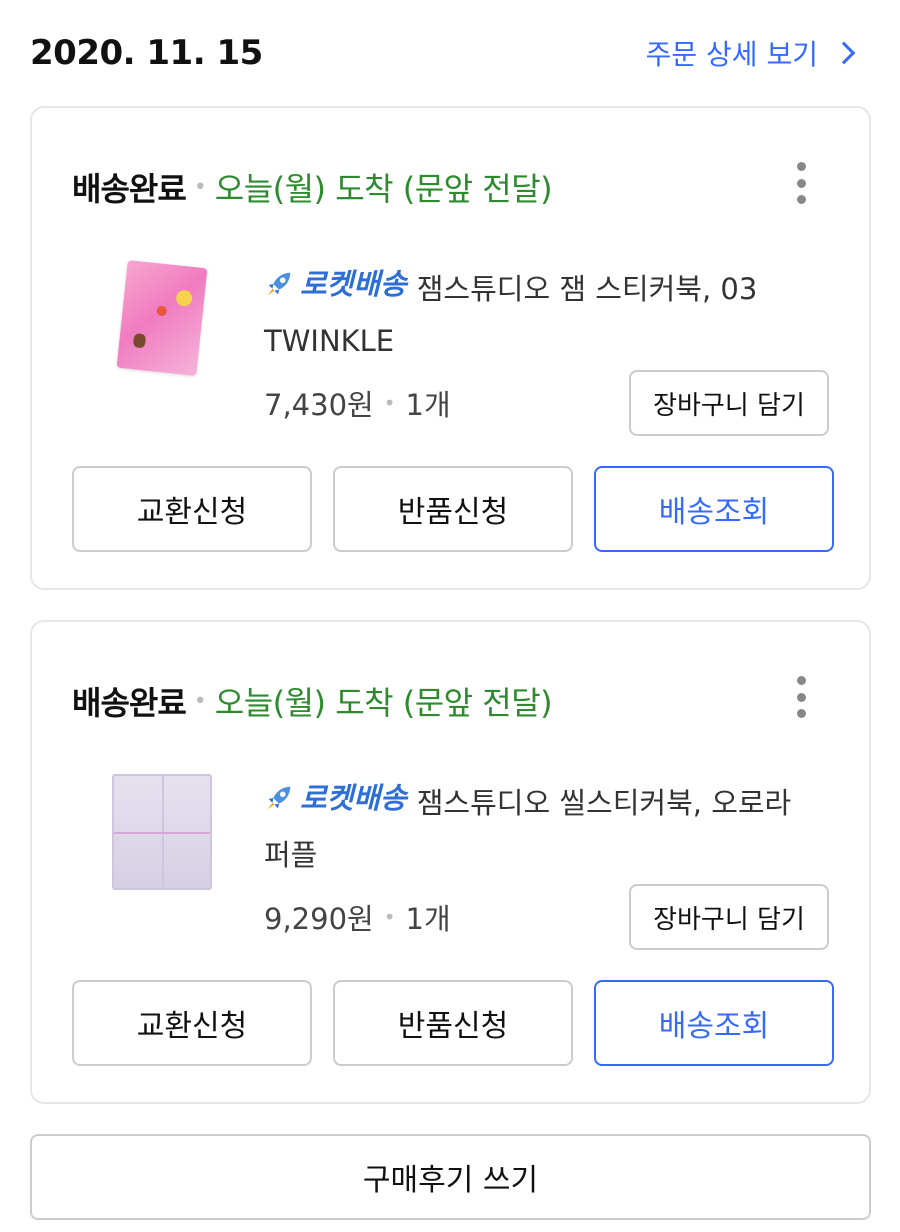 The width and height of the screenshot is (900, 1232). I want to click on write-review-button: 구매후기 쓰기, so click(450, 1177).